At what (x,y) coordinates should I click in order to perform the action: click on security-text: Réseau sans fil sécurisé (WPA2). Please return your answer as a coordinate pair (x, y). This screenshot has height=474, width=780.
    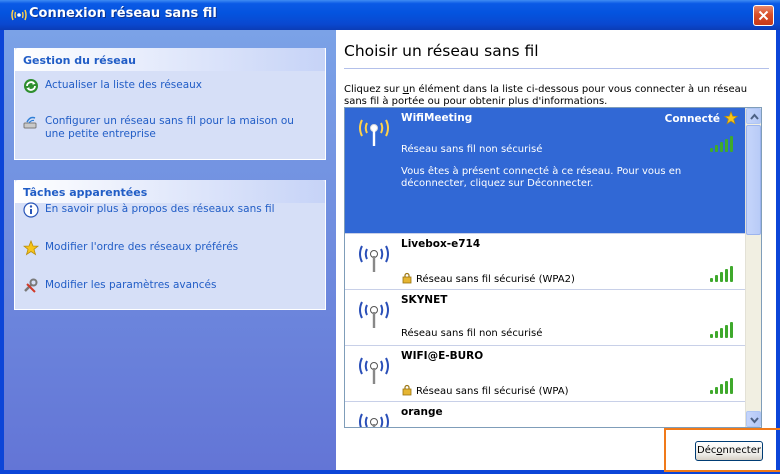
    Looking at the image, I should click on (495, 279).